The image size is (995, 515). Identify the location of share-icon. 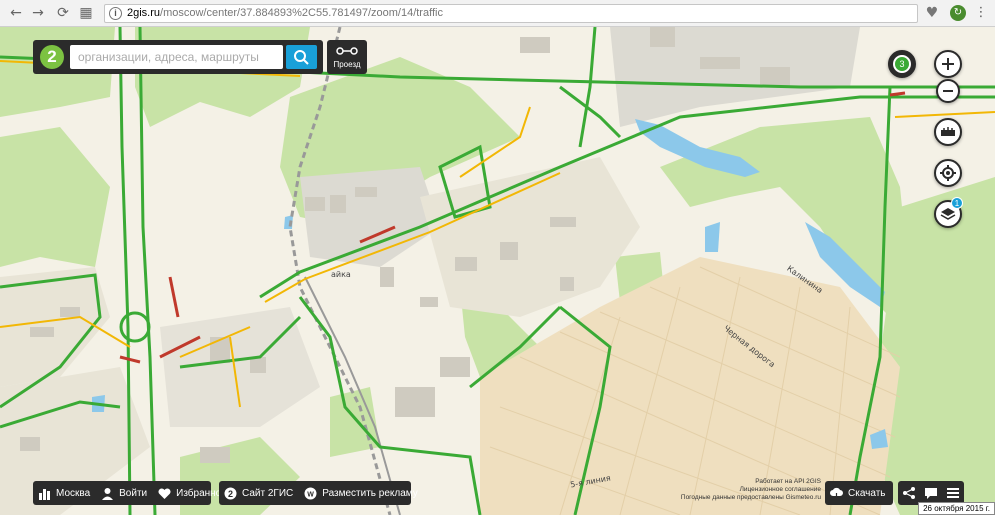
(909, 493).